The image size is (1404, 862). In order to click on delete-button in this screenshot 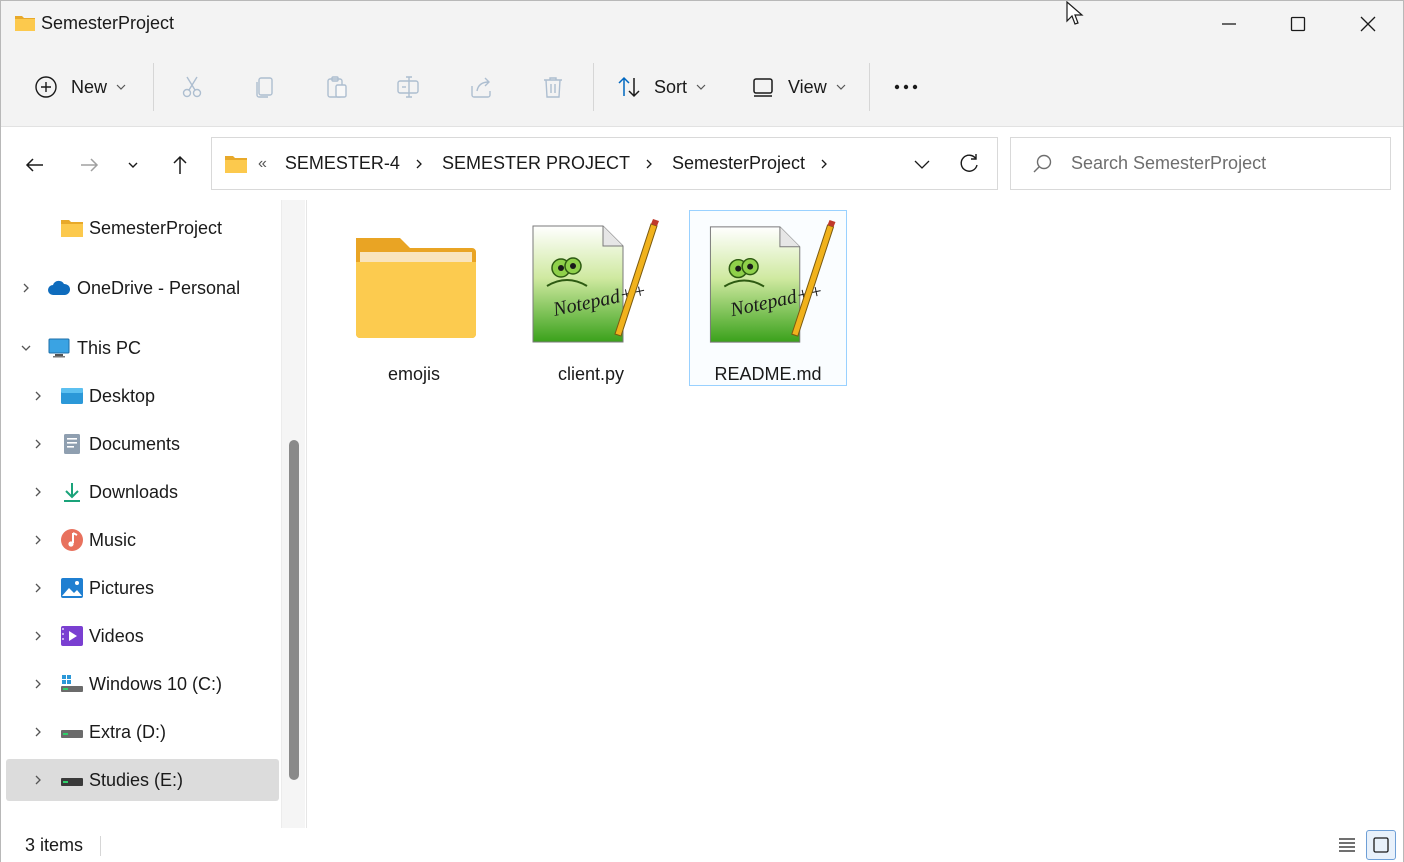, I will do `click(553, 87)`.